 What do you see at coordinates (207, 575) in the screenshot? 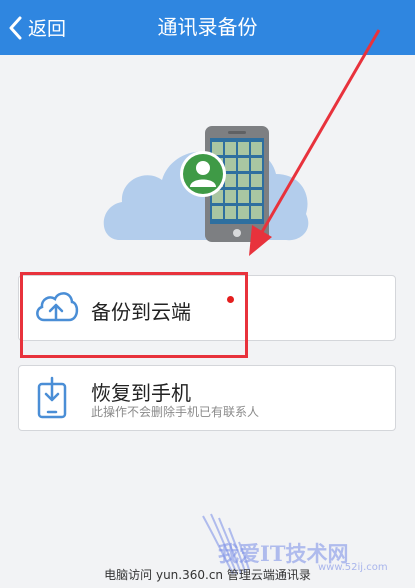
I see `footer-text: 电脑访问 yun.360.cn 管理云端通讯录` at bounding box center [207, 575].